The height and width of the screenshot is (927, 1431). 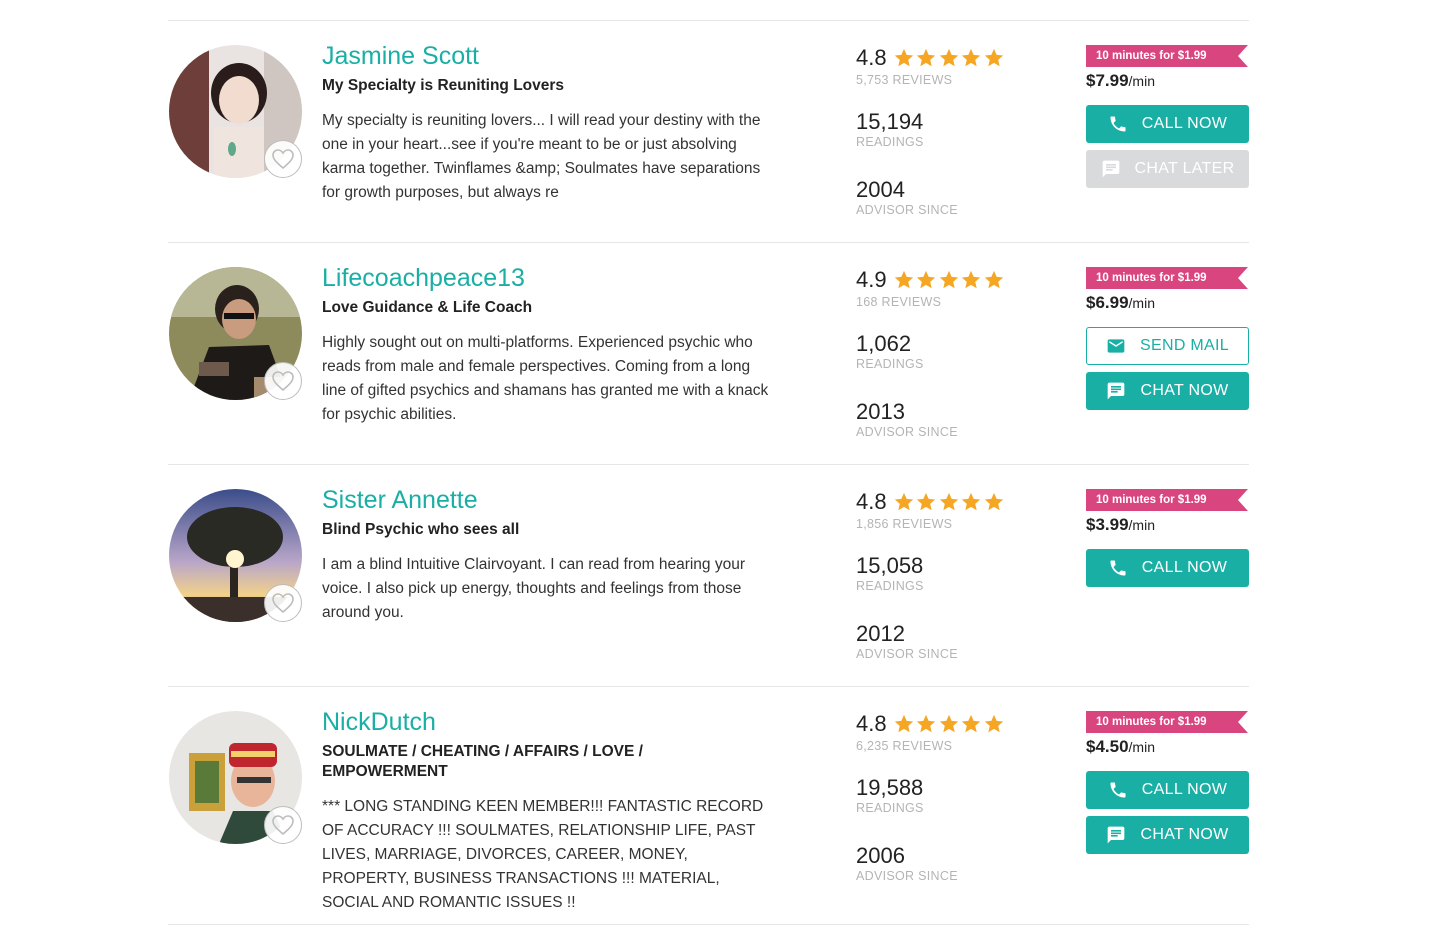 I want to click on advisor-actions: 10 minutes for $1.99 $3.99/min CALL NOW, so click(x=1167, y=538).